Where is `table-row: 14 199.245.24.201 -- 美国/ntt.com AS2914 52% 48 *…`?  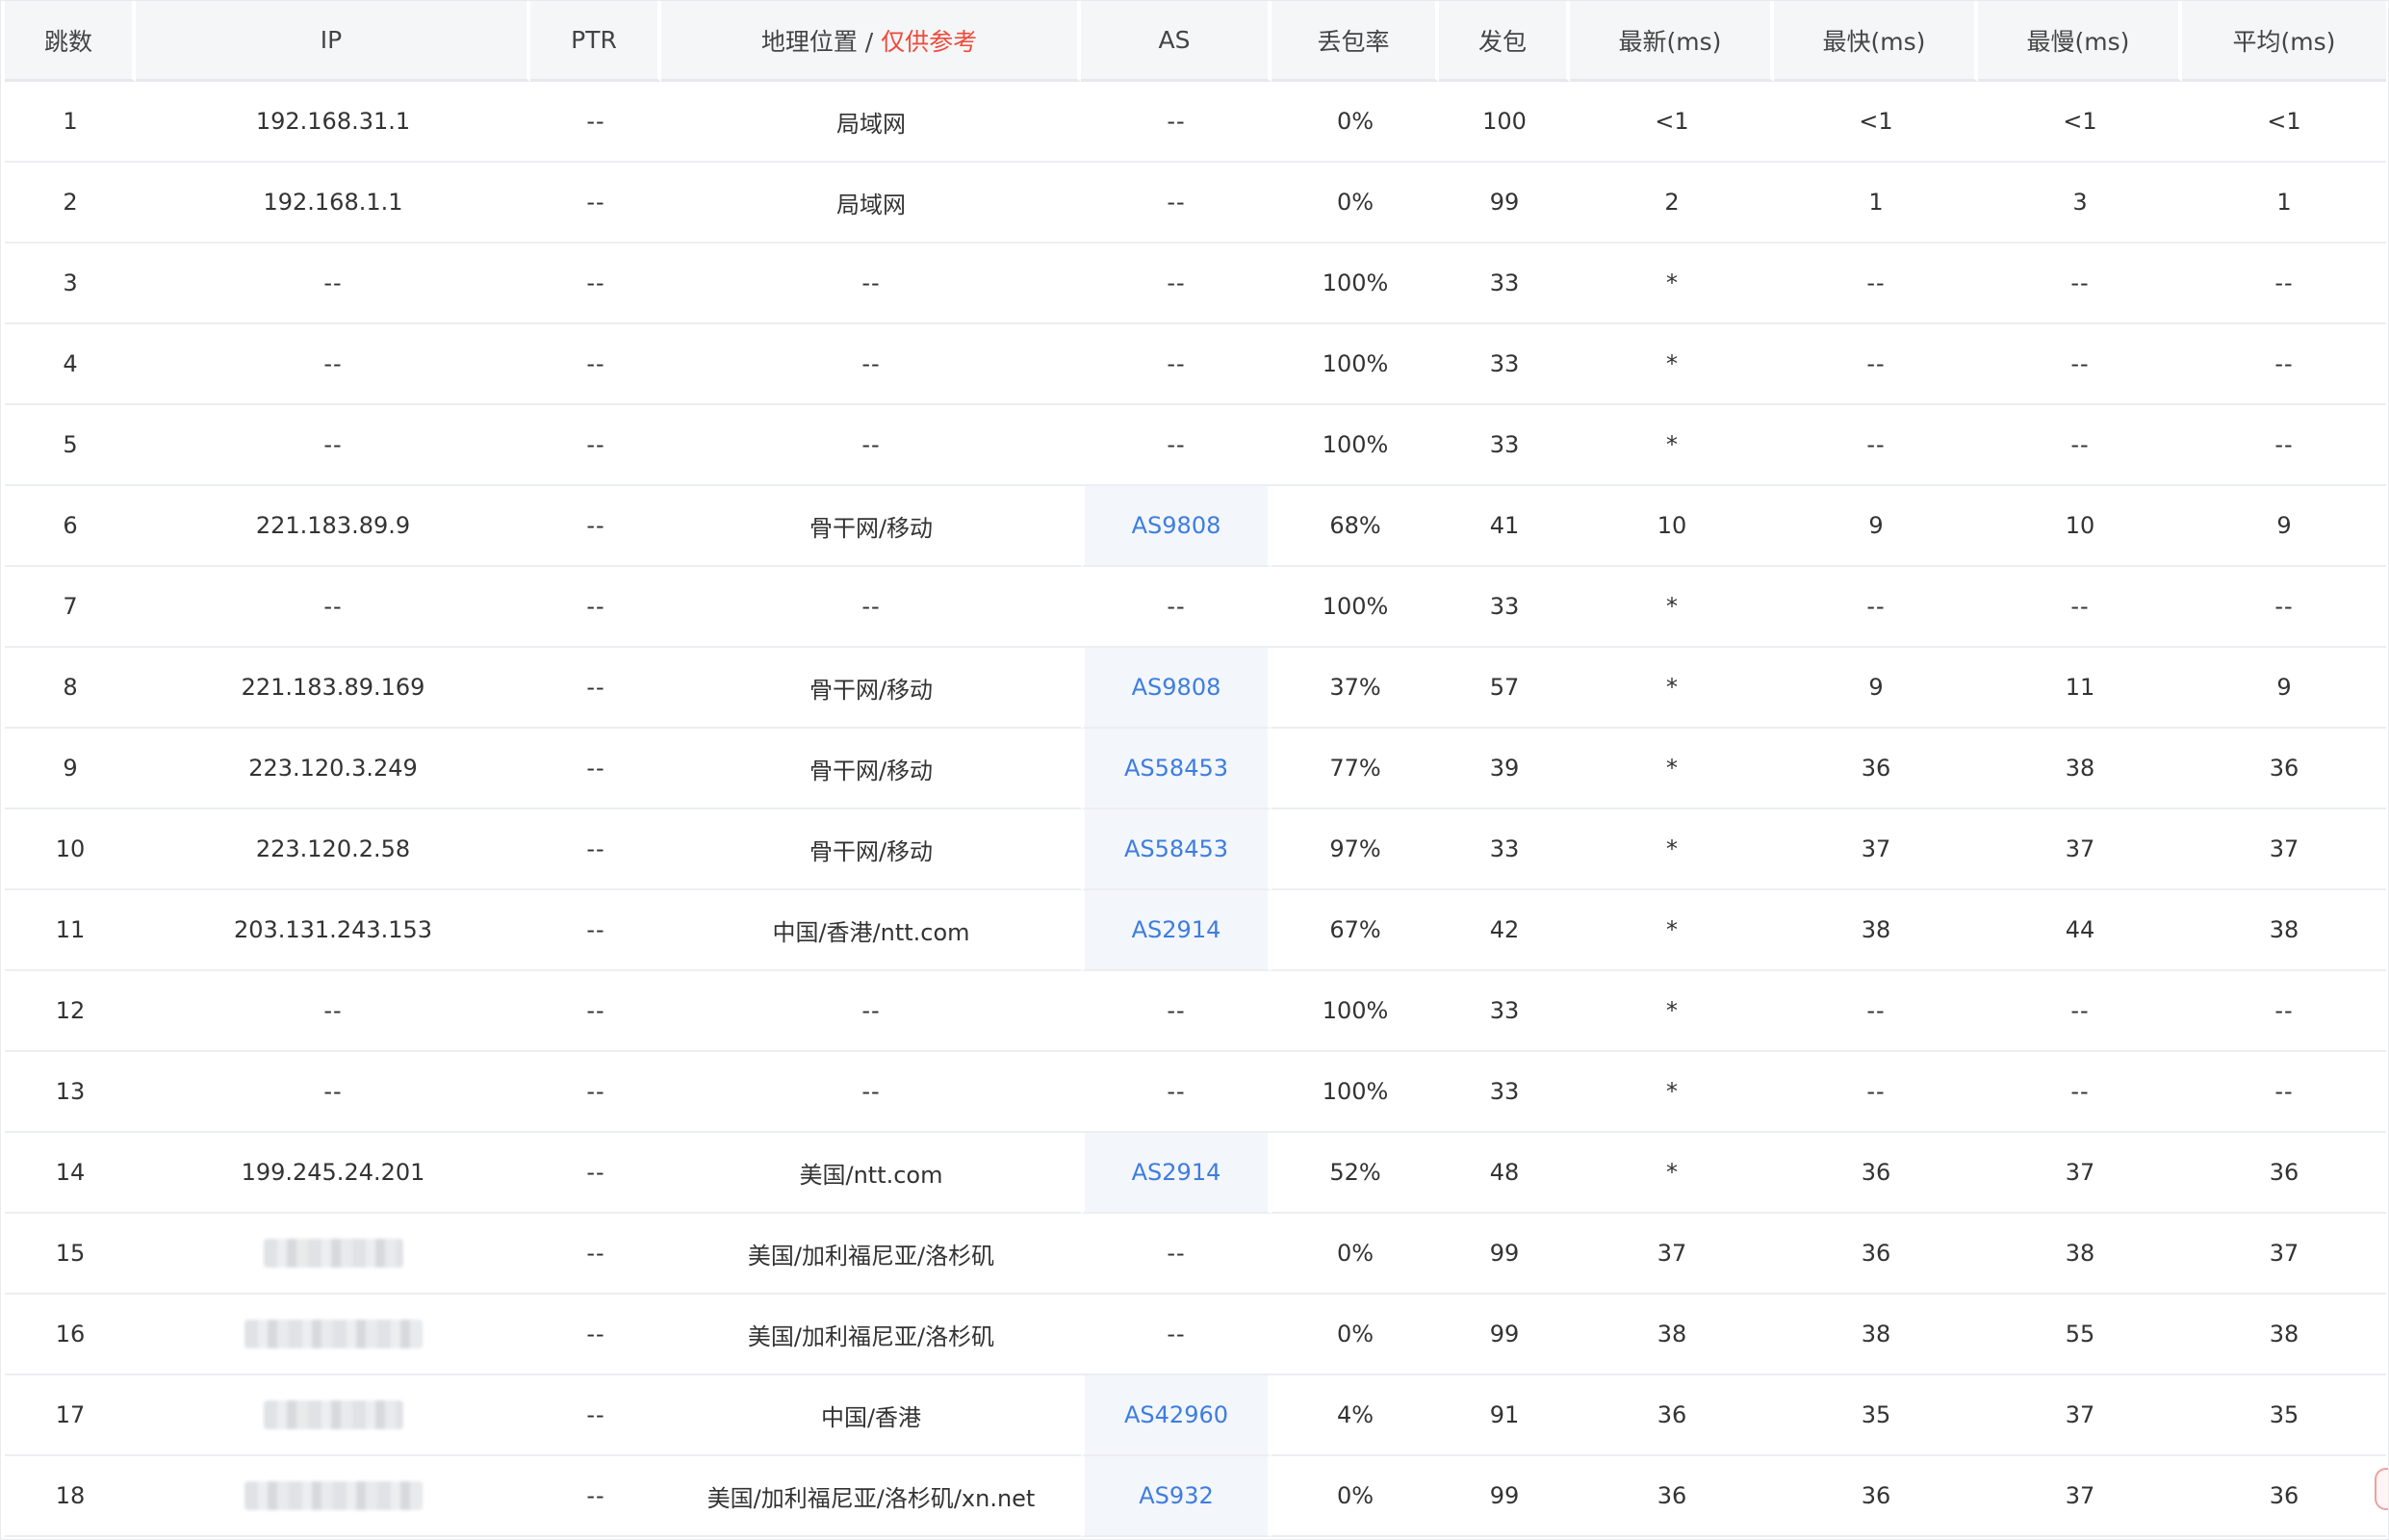 table-row: 14 199.245.24.201 -- 美国/ntt.com AS2914 52% 48 *… is located at coordinates (1195, 1173).